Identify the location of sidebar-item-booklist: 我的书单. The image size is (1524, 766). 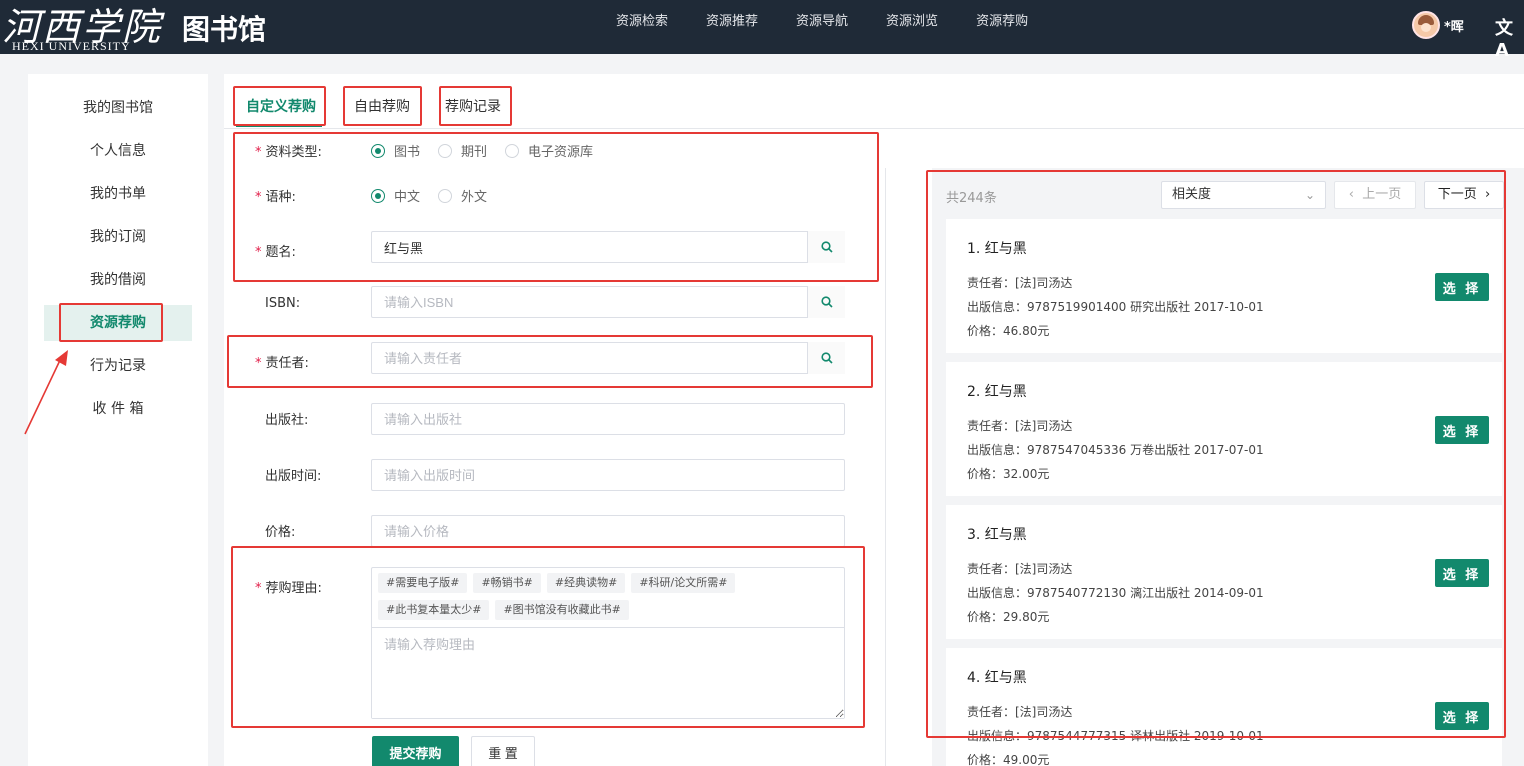
(118, 194).